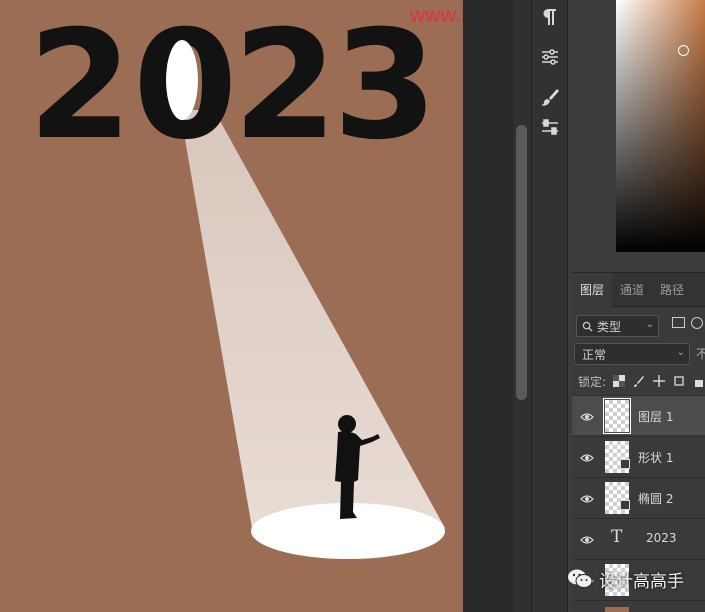 The image size is (705, 612). What do you see at coordinates (638, 538) in the screenshot?
I see `layer-row: T 2023` at bounding box center [638, 538].